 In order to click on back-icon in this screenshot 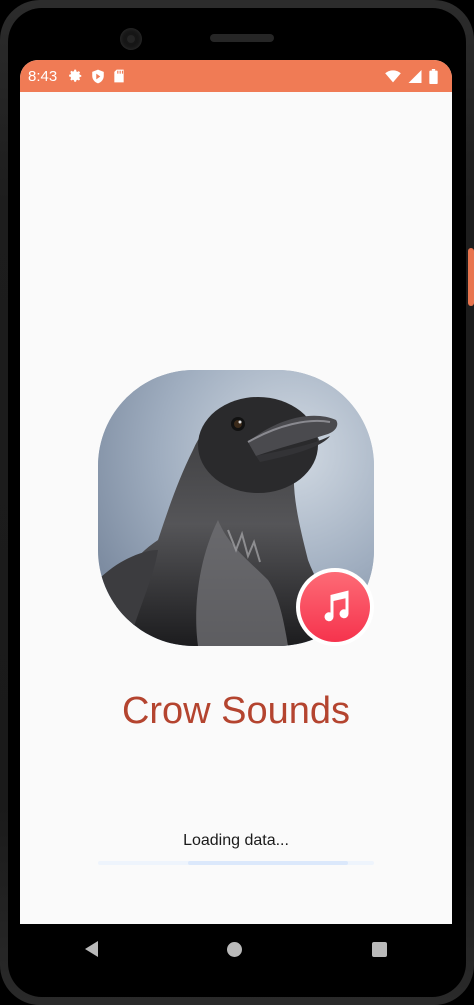, I will do `click(91, 949)`.